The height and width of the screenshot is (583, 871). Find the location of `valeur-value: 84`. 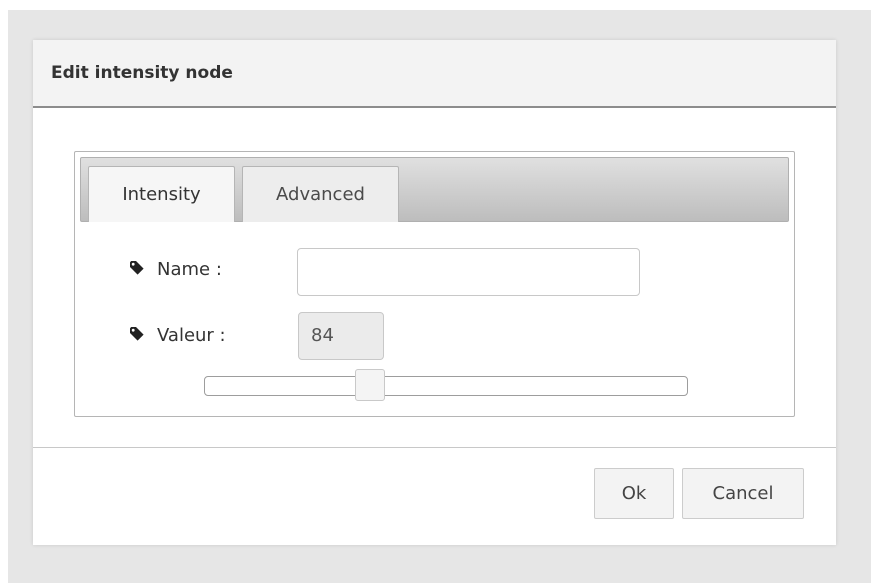

valeur-value: 84 is located at coordinates (341, 336).